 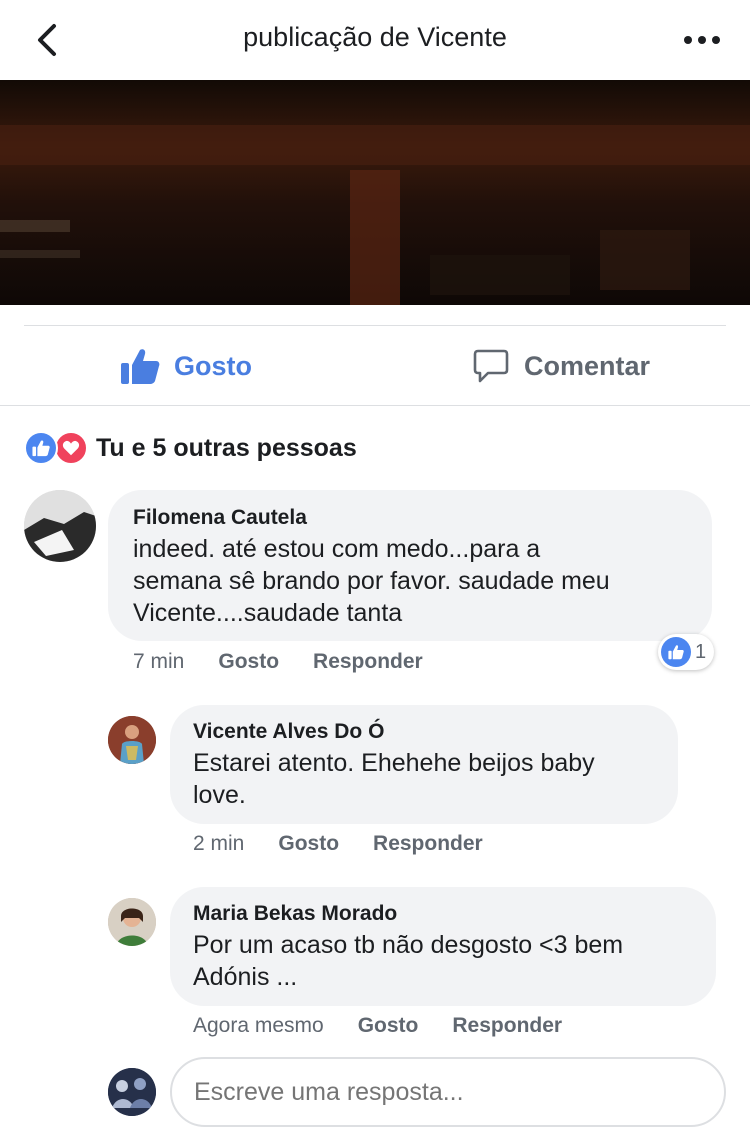 What do you see at coordinates (408, 945) in the screenshot?
I see `comment-line: Por um acaso tb não desgosto <3 bem` at bounding box center [408, 945].